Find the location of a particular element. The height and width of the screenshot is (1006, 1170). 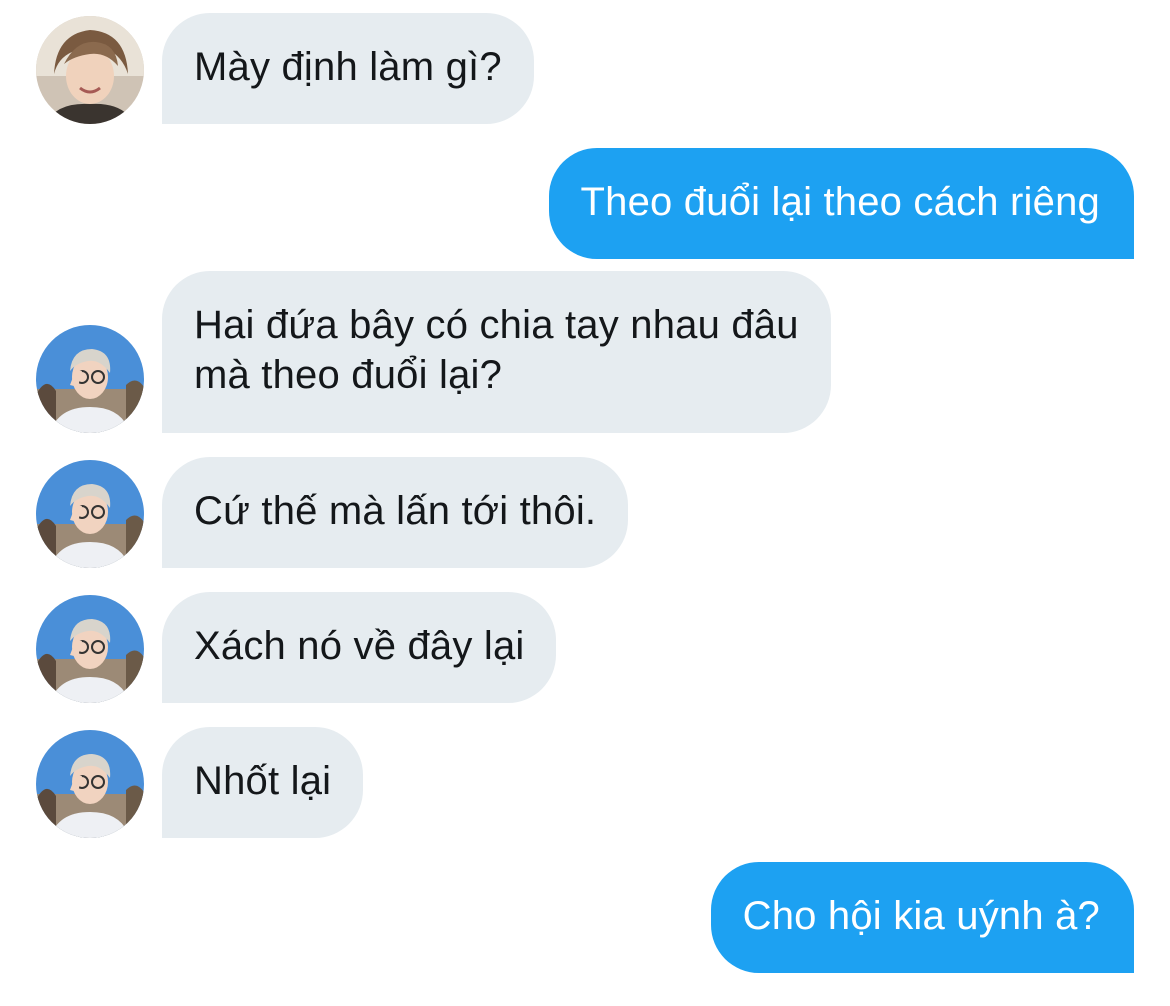

message-bubble-incoming: Nhốt lại is located at coordinates (263, 782).